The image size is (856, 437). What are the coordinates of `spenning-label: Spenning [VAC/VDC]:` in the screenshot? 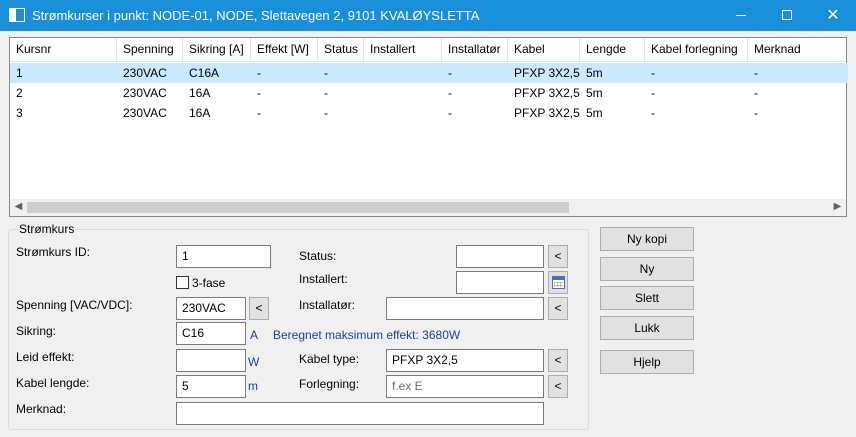 It's located at (74, 305).